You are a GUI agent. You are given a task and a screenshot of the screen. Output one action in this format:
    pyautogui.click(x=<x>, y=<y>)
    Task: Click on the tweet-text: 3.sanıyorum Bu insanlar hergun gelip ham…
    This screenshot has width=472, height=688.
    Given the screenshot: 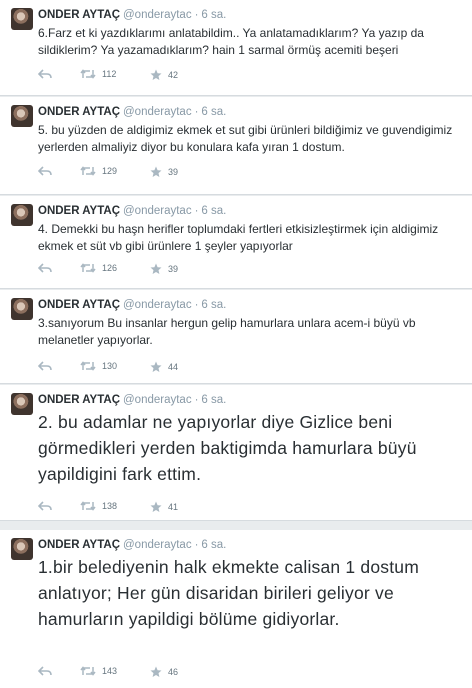 What is the action you would take?
    pyautogui.click(x=227, y=331)
    